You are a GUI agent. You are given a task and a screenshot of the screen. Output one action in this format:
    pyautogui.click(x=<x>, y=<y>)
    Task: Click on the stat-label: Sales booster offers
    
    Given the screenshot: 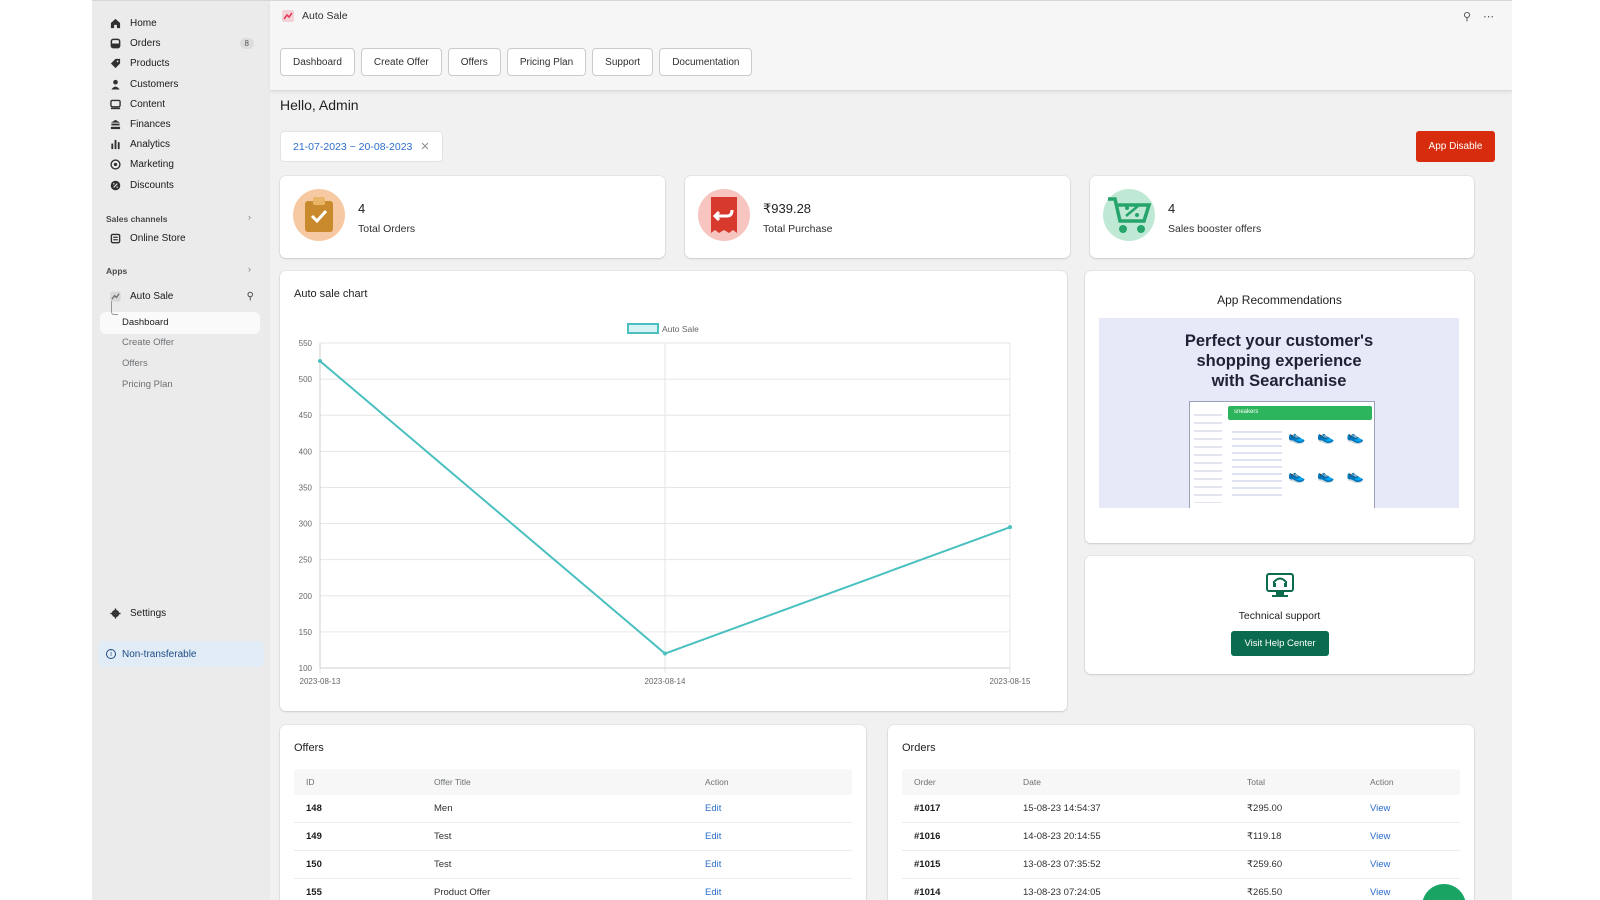 What is the action you would take?
    pyautogui.click(x=1215, y=229)
    